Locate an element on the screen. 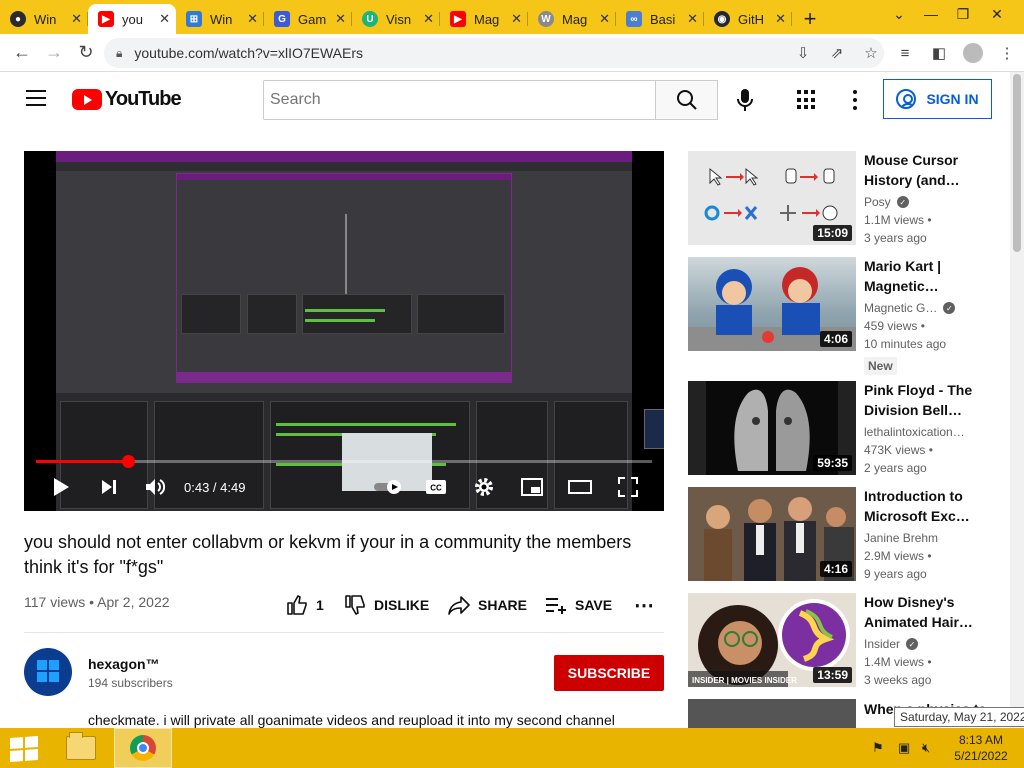 The image size is (1024, 768). play-button is located at coordinates (61, 487).